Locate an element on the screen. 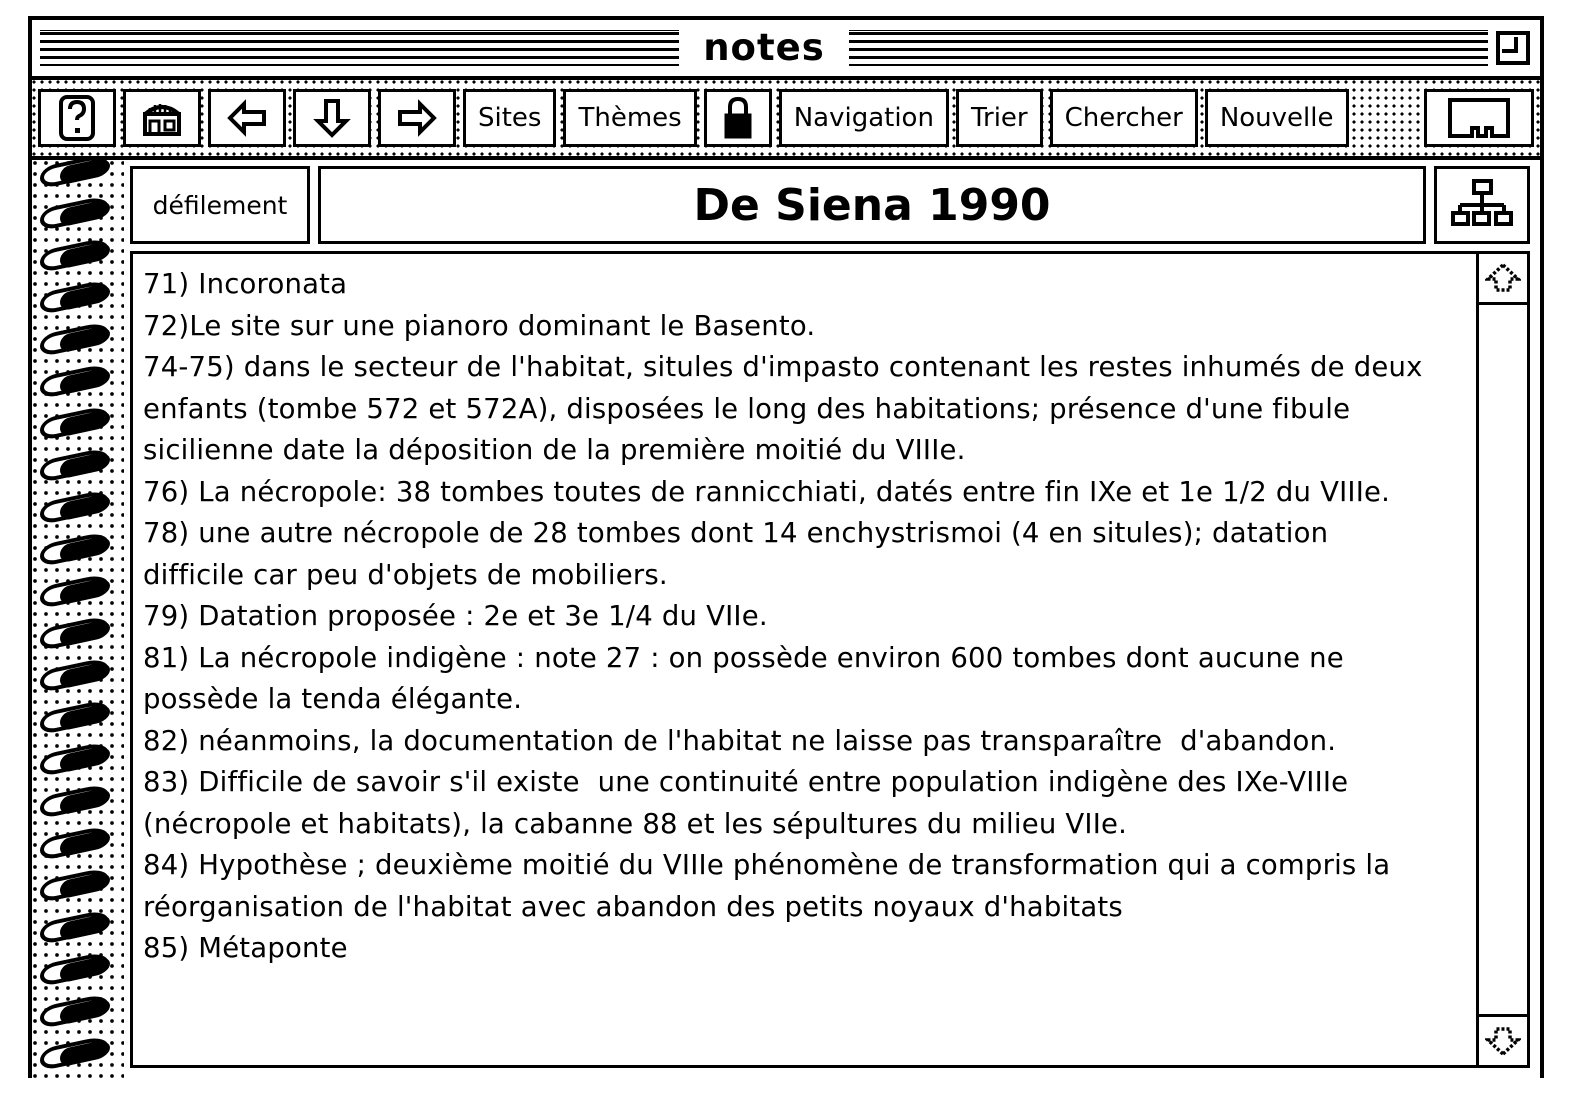 The width and height of the screenshot is (1578, 1108). document-title-field: De Siena 1990 is located at coordinates (872, 205).